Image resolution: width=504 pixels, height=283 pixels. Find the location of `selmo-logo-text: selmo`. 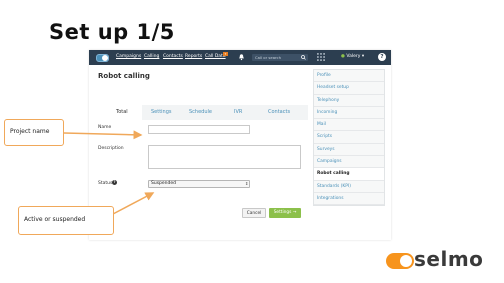

selmo-logo-text: selmo is located at coordinates (449, 259).